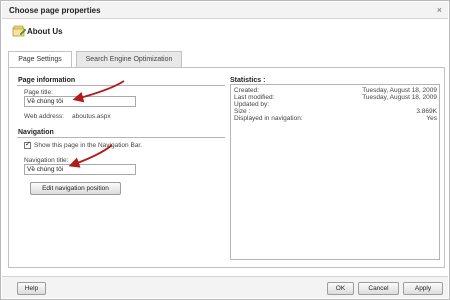 This screenshot has width=450, height=300. I want to click on navigation-title-input, so click(80, 169).